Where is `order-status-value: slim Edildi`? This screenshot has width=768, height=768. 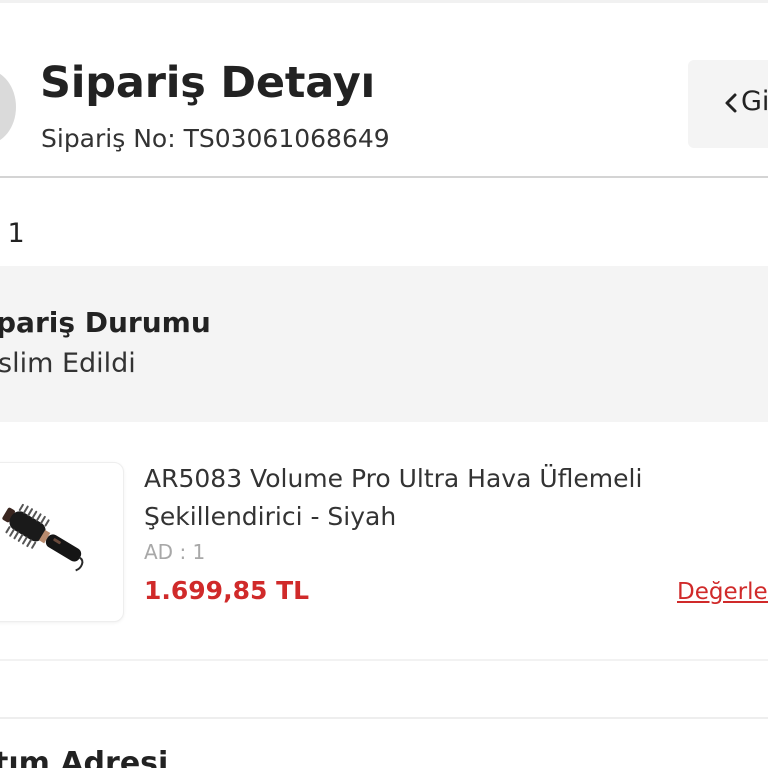
order-status-value: slim Edildi is located at coordinates (68, 363).